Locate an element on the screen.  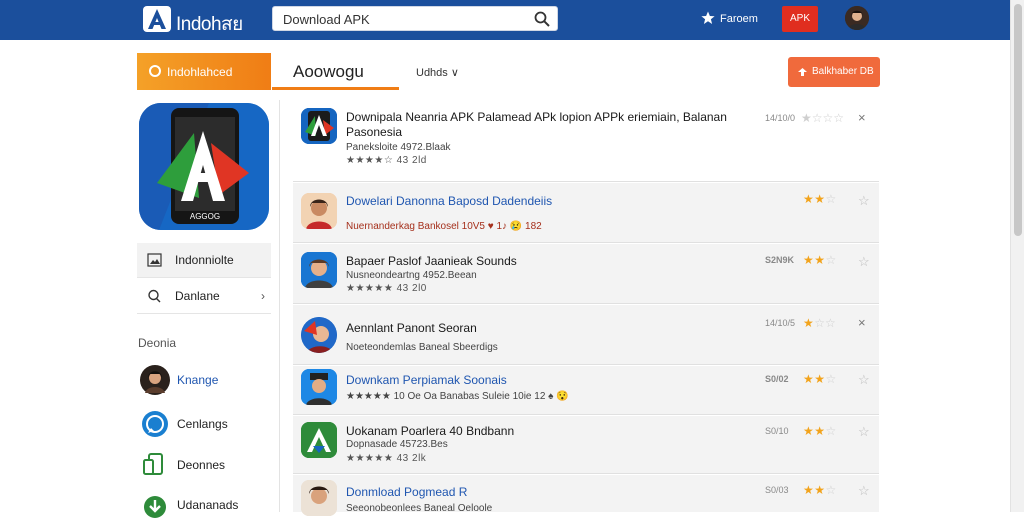
tab-indonesia: Indohlahced is located at coordinates (204, 71).